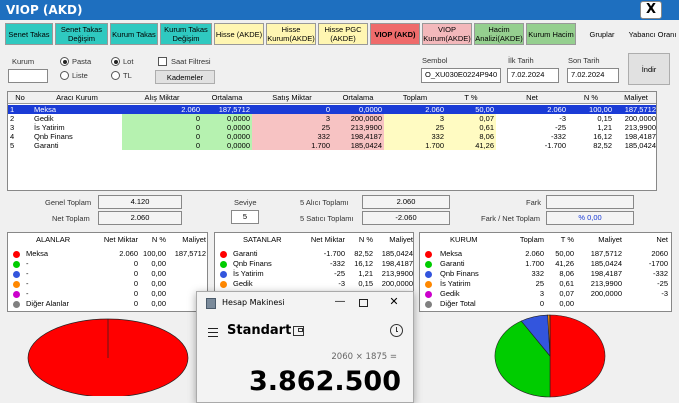  What do you see at coordinates (81, 34) in the screenshot?
I see `tab-senet-takas-degisim: Senet Takas Değişim` at bounding box center [81, 34].